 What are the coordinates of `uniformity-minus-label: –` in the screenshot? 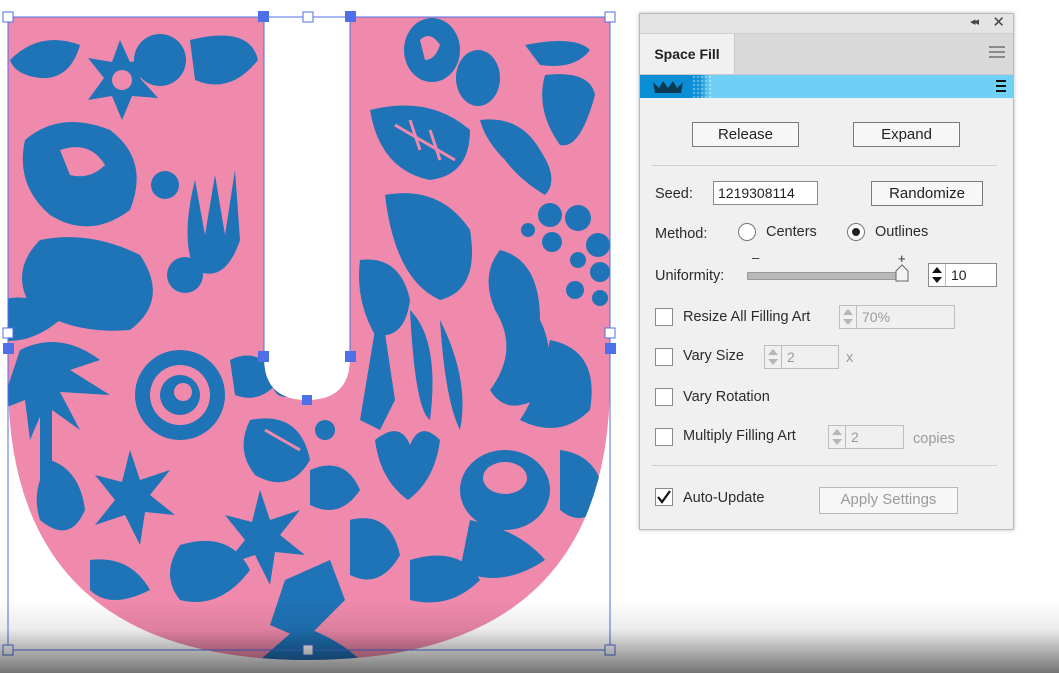 It's located at (756, 257).